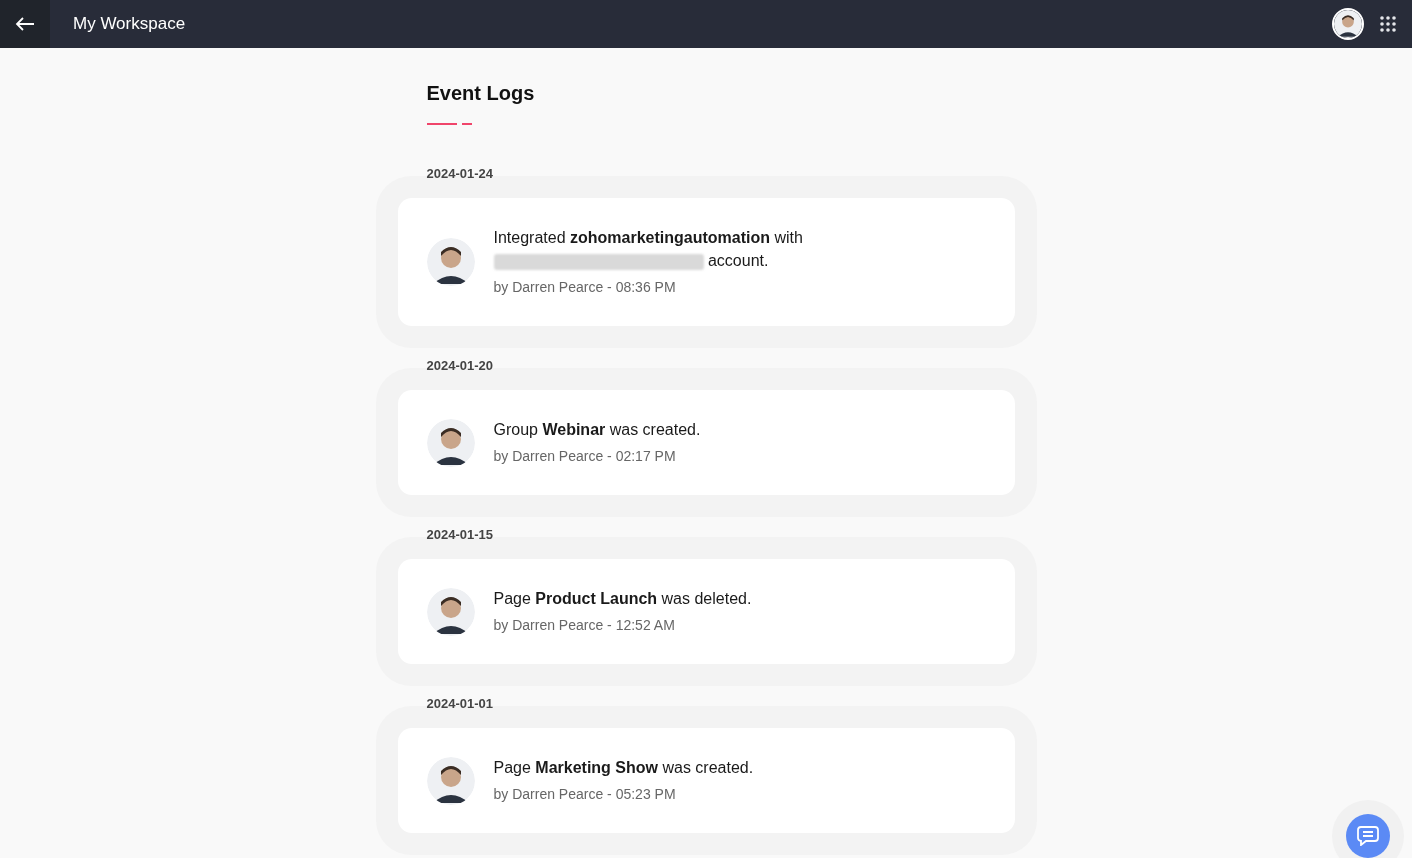  What do you see at coordinates (459, 174) in the screenshot?
I see `event-date: 2024-01-24` at bounding box center [459, 174].